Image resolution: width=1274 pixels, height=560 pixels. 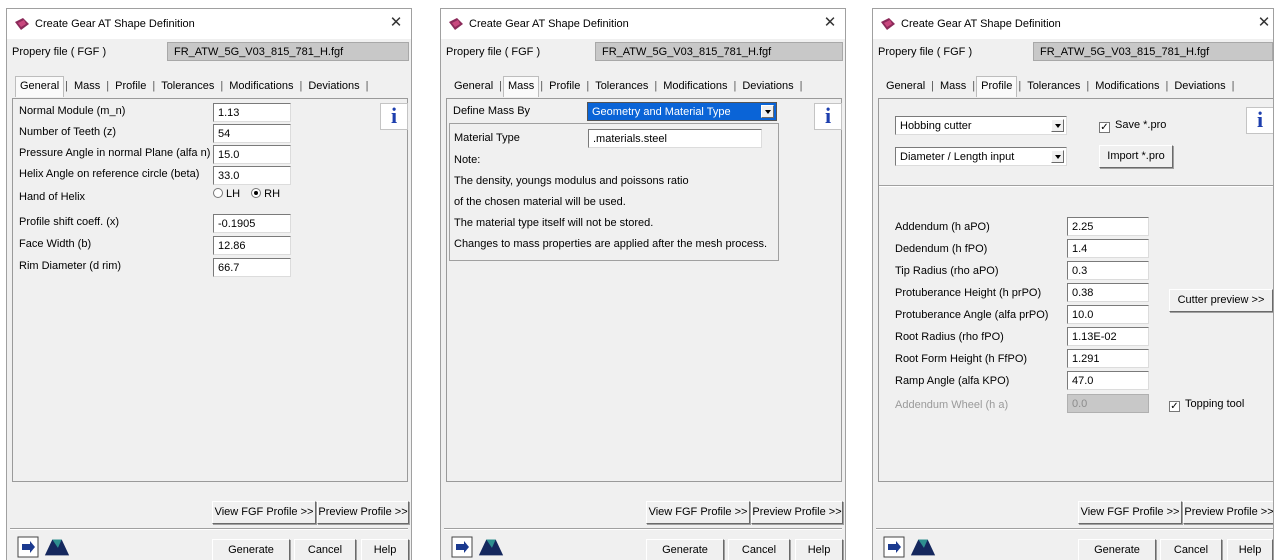 What do you see at coordinates (1108, 270) in the screenshot?
I see `tip-radius-input: 0.3` at bounding box center [1108, 270].